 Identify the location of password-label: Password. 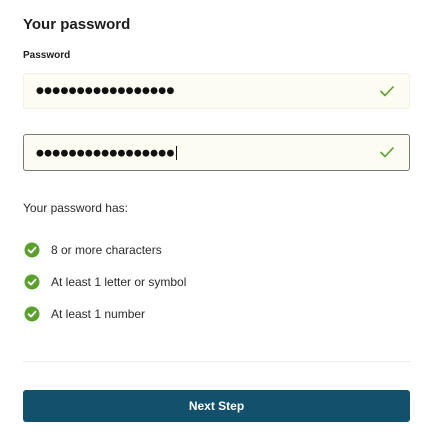
(47, 55).